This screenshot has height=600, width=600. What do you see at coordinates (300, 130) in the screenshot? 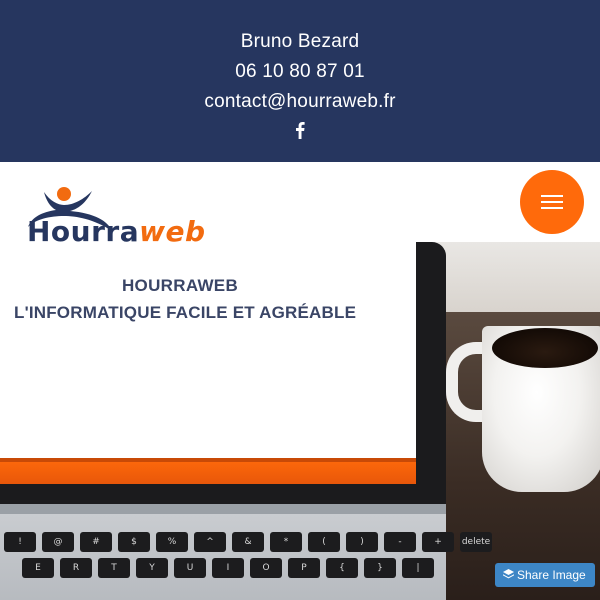
I see `facebook-icon` at bounding box center [300, 130].